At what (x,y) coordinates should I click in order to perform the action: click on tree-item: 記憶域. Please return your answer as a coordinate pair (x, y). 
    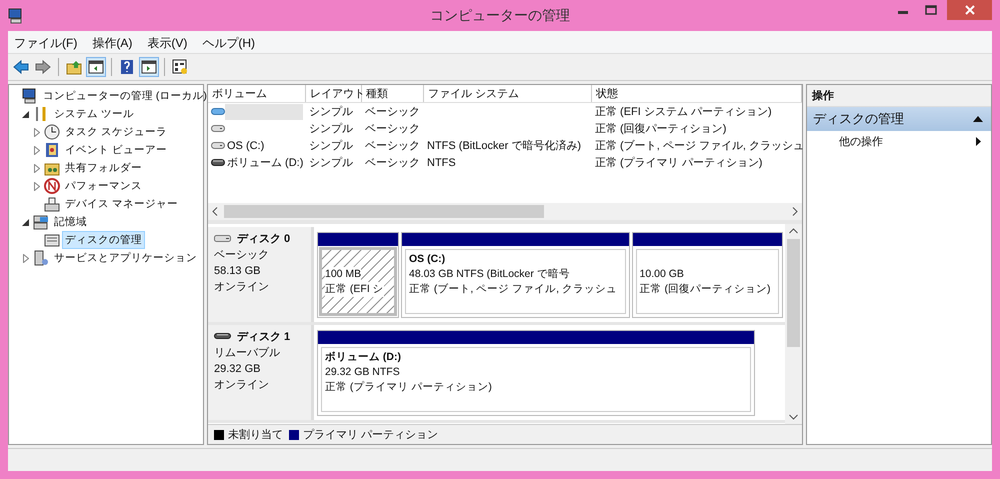
    Looking at the image, I should click on (70, 222).